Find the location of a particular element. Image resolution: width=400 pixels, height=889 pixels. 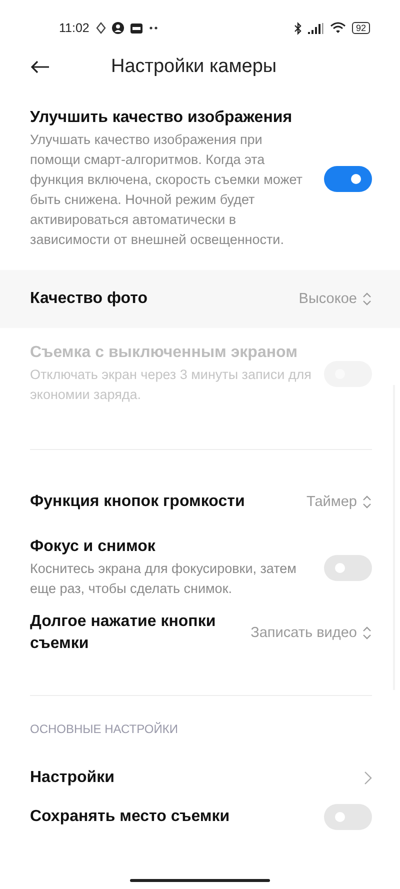

setting-description: Улучшать качество изображения при помощи смарт-алгоритмов. Когда эта функция включена, скорость съемки может быть снижена. Ночной режим будет активироваться автоматически в зависимости от внешней освещенности. is located at coordinates (167, 190).